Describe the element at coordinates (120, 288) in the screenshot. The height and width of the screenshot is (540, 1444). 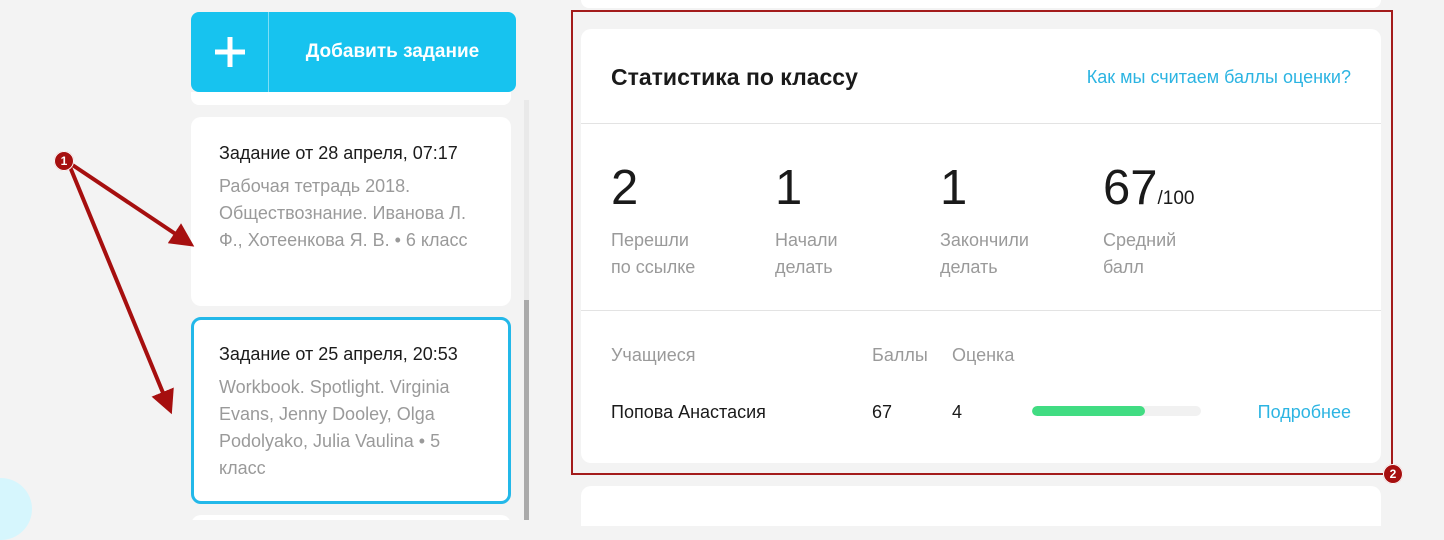
I see `annotation-arrow` at that location.